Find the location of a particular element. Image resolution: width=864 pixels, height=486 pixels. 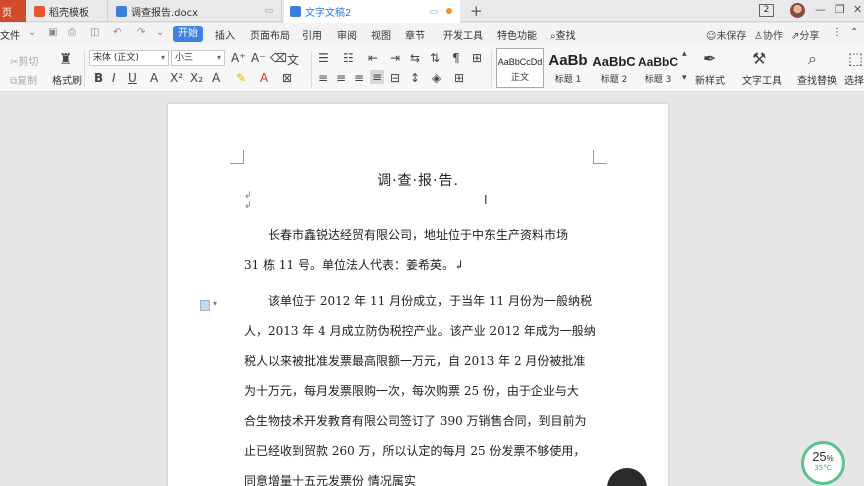

text-effect-icon: A is located at coordinates (216, 78).